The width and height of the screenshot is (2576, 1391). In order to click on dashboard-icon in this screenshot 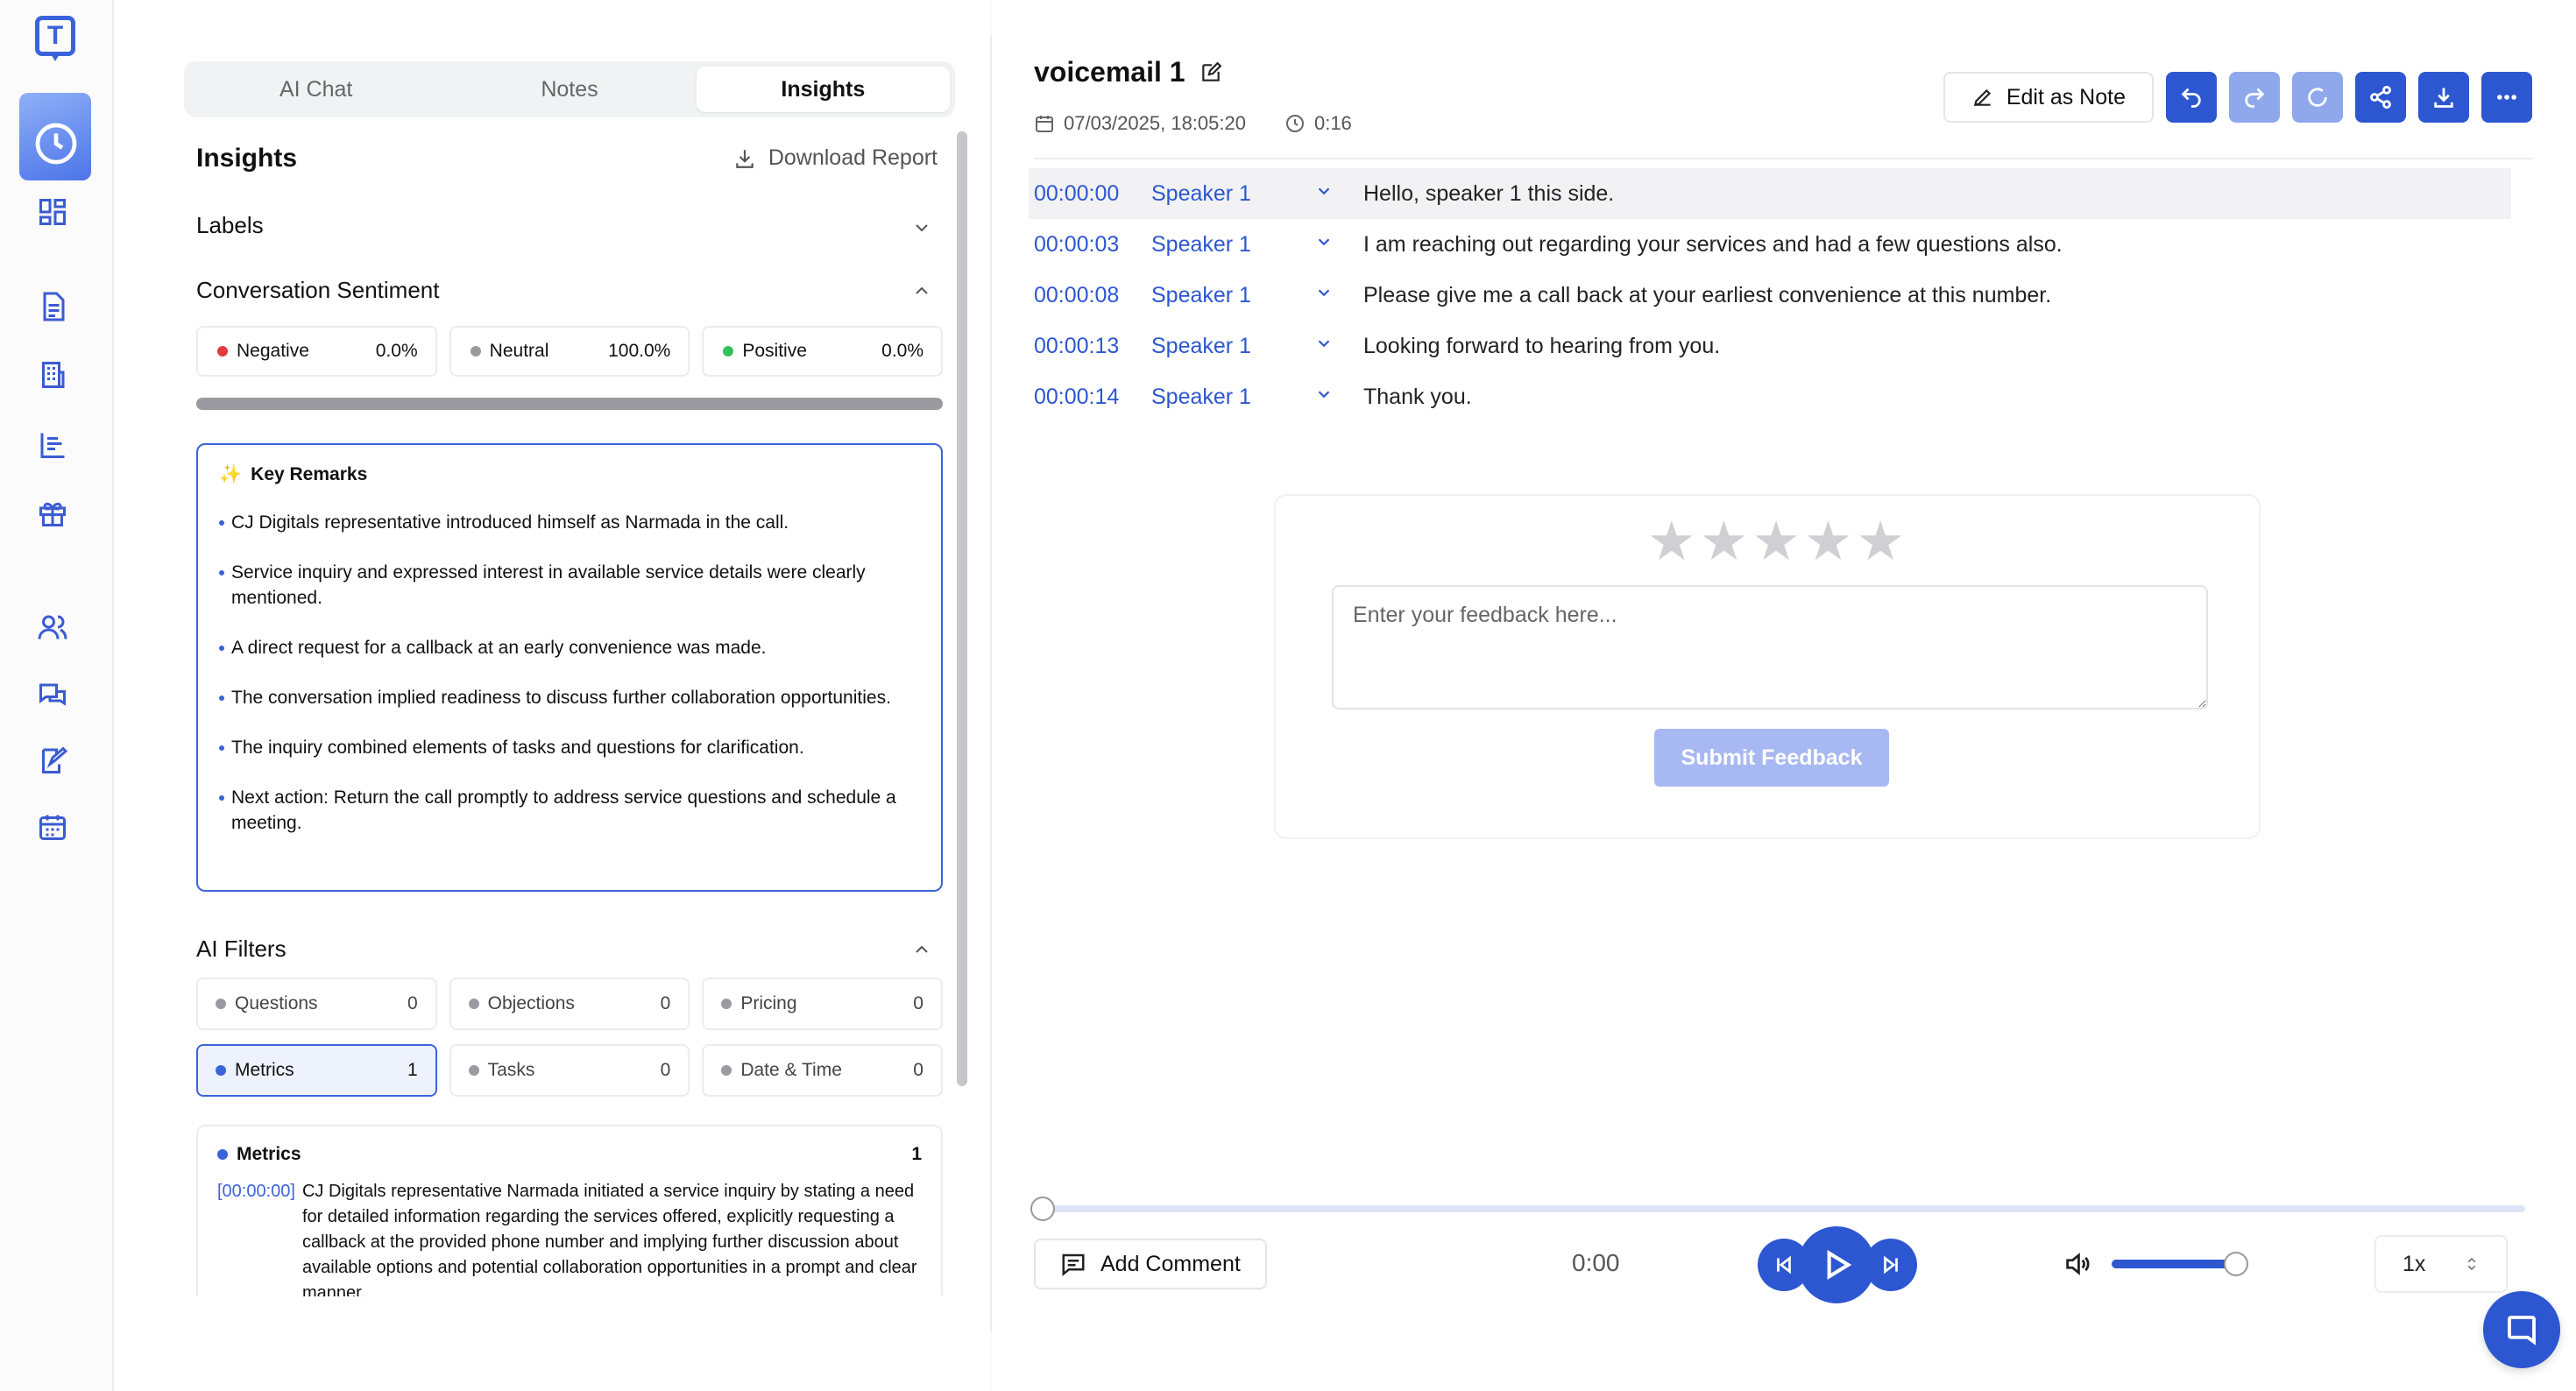, I will do `click(52, 211)`.